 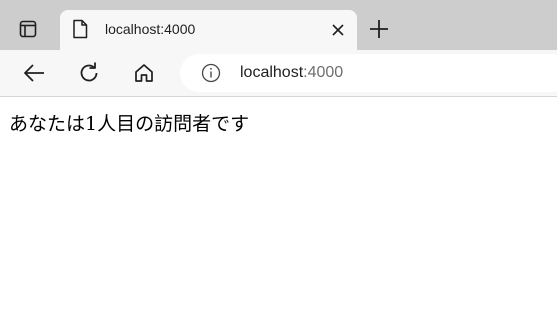 I want to click on url-port: :4000, so click(x=323, y=72).